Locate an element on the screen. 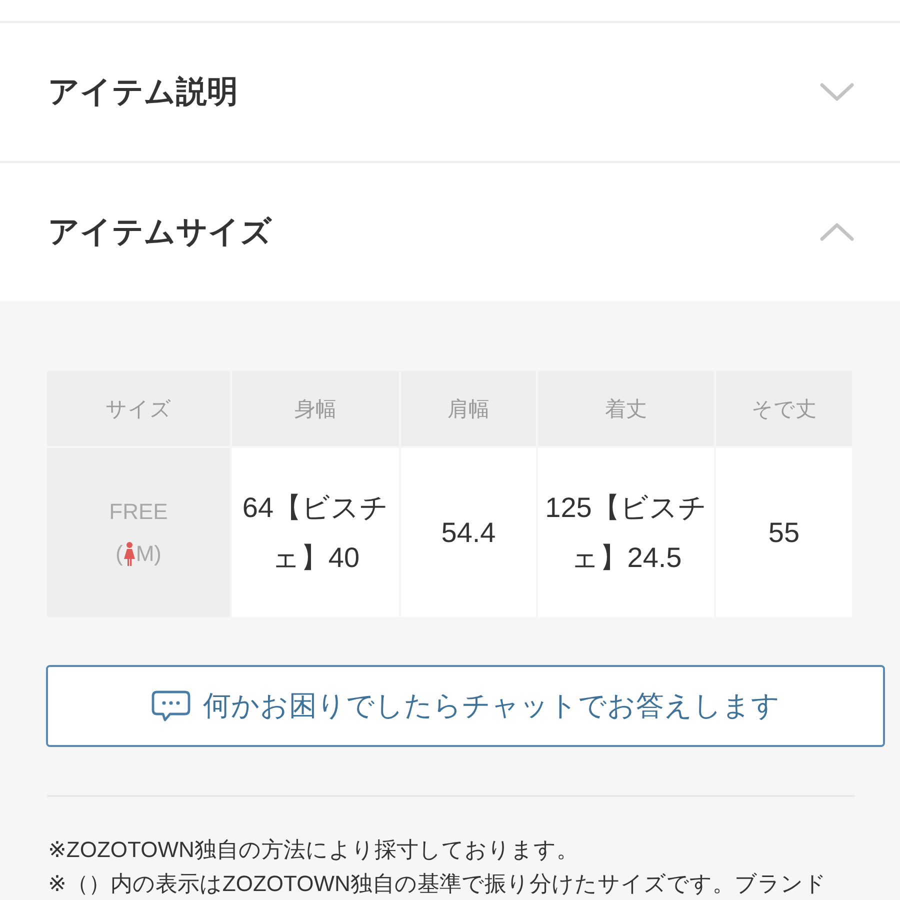 This screenshot has height=900, width=900. table-cell: 125【ビスチェ】24.5 is located at coordinates (626, 532).